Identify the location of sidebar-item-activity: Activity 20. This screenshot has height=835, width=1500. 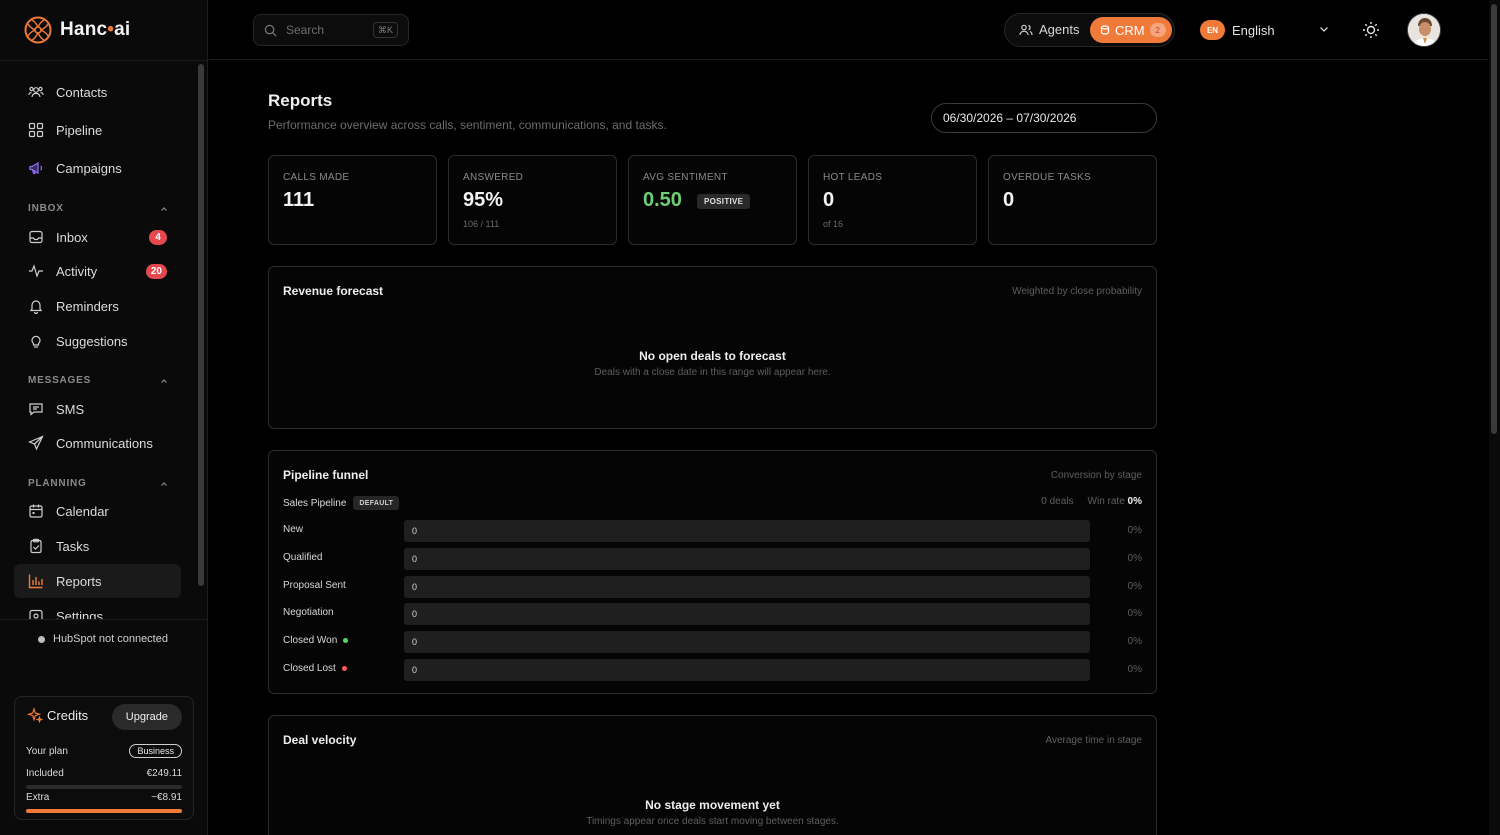
(97, 271).